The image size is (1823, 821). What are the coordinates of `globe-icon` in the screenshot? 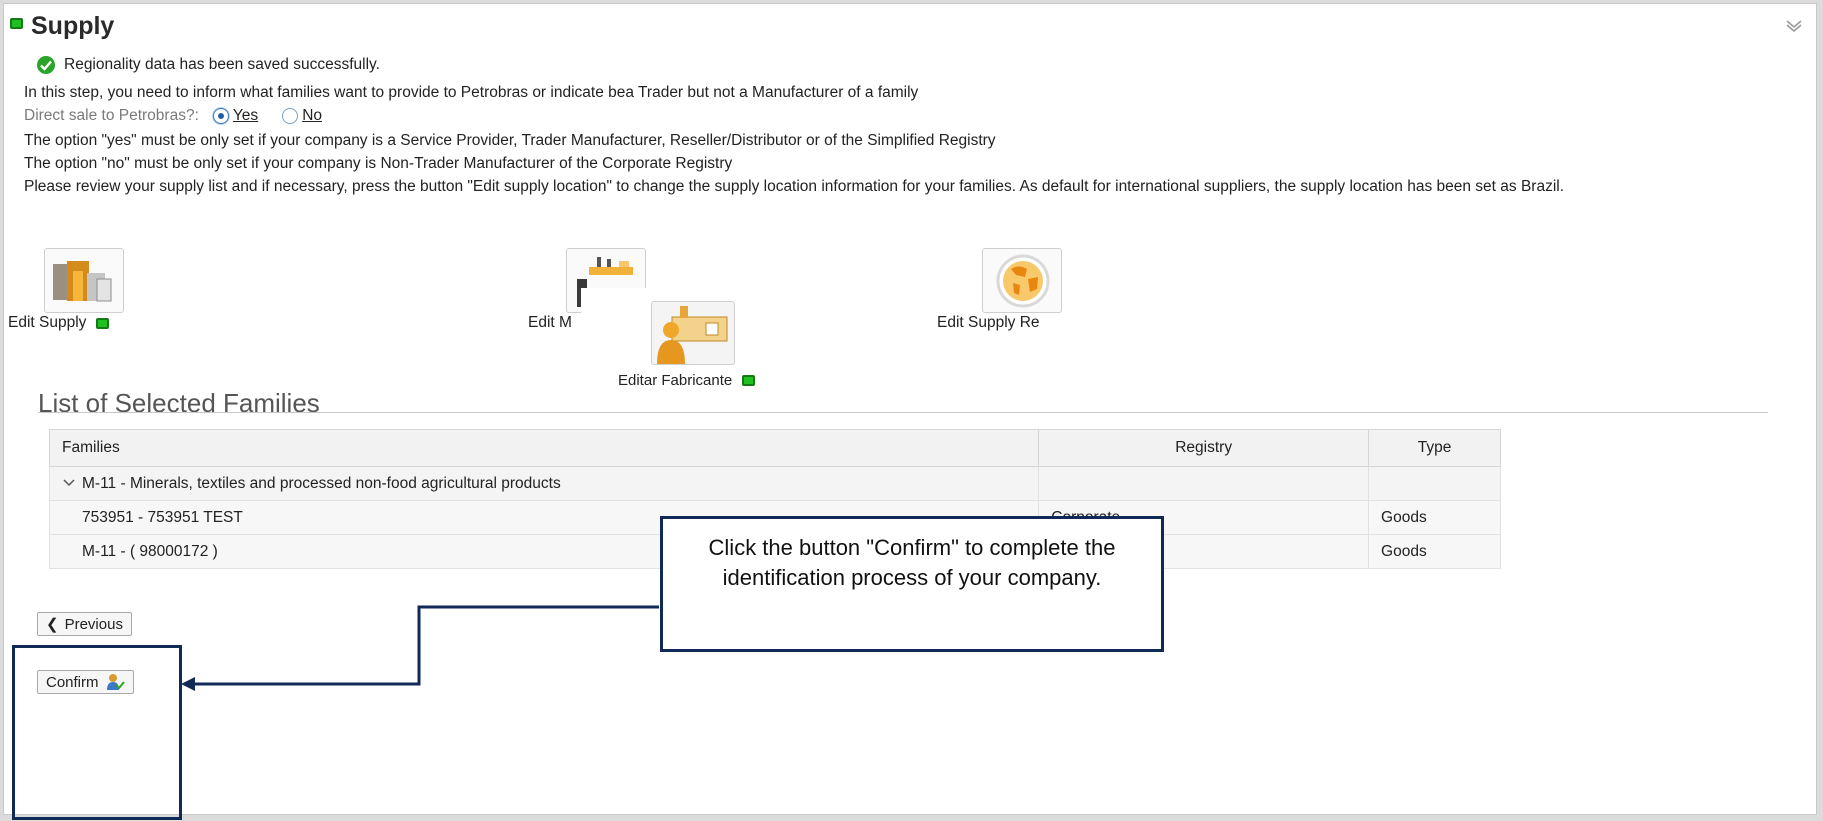 It's located at (1023, 281).